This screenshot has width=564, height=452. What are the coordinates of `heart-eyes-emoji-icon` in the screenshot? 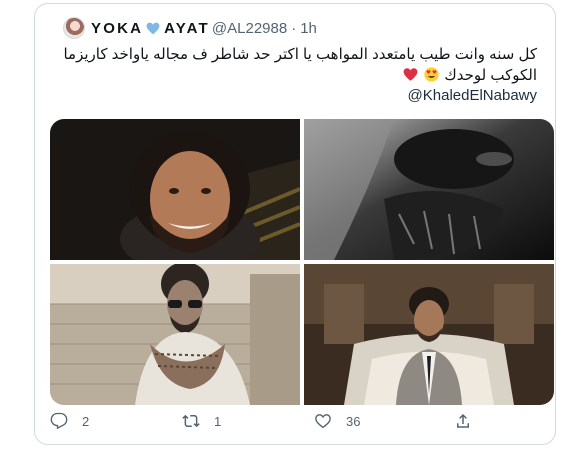 It's located at (431, 74).